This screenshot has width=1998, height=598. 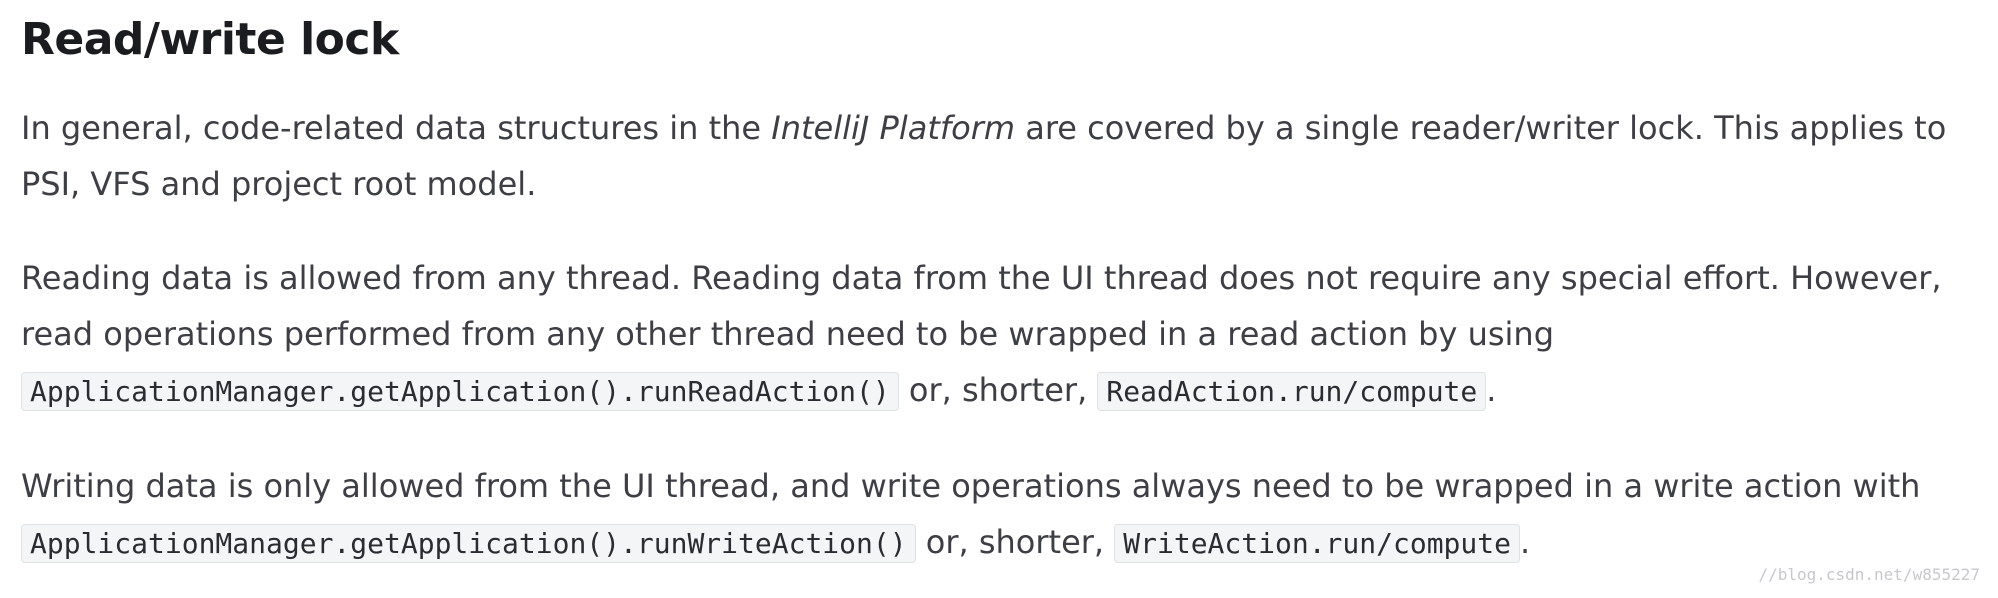 I want to click on code-write-action-run: WriteAction.run/compute, so click(x=1317, y=543).